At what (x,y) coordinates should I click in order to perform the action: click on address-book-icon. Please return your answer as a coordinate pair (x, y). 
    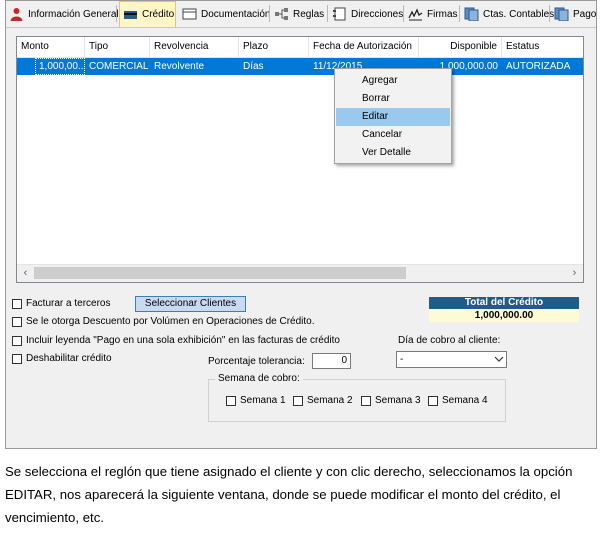
    Looking at the image, I should click on (339, 14).